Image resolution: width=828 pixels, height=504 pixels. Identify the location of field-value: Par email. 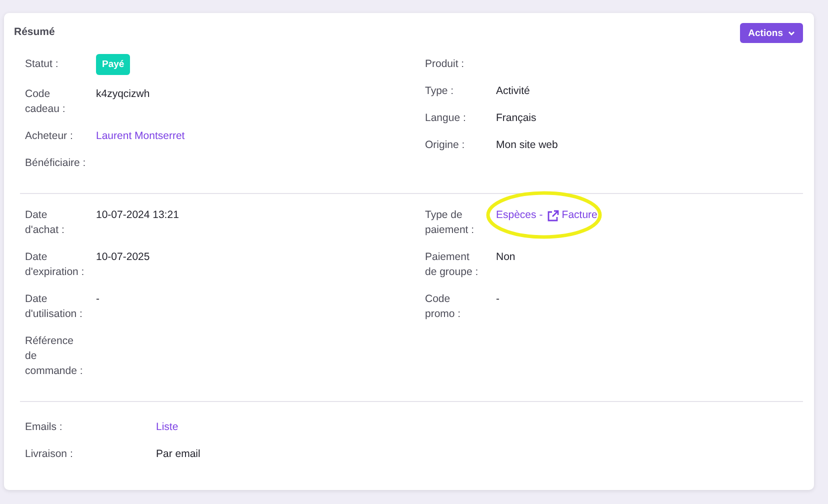
(178, 454).